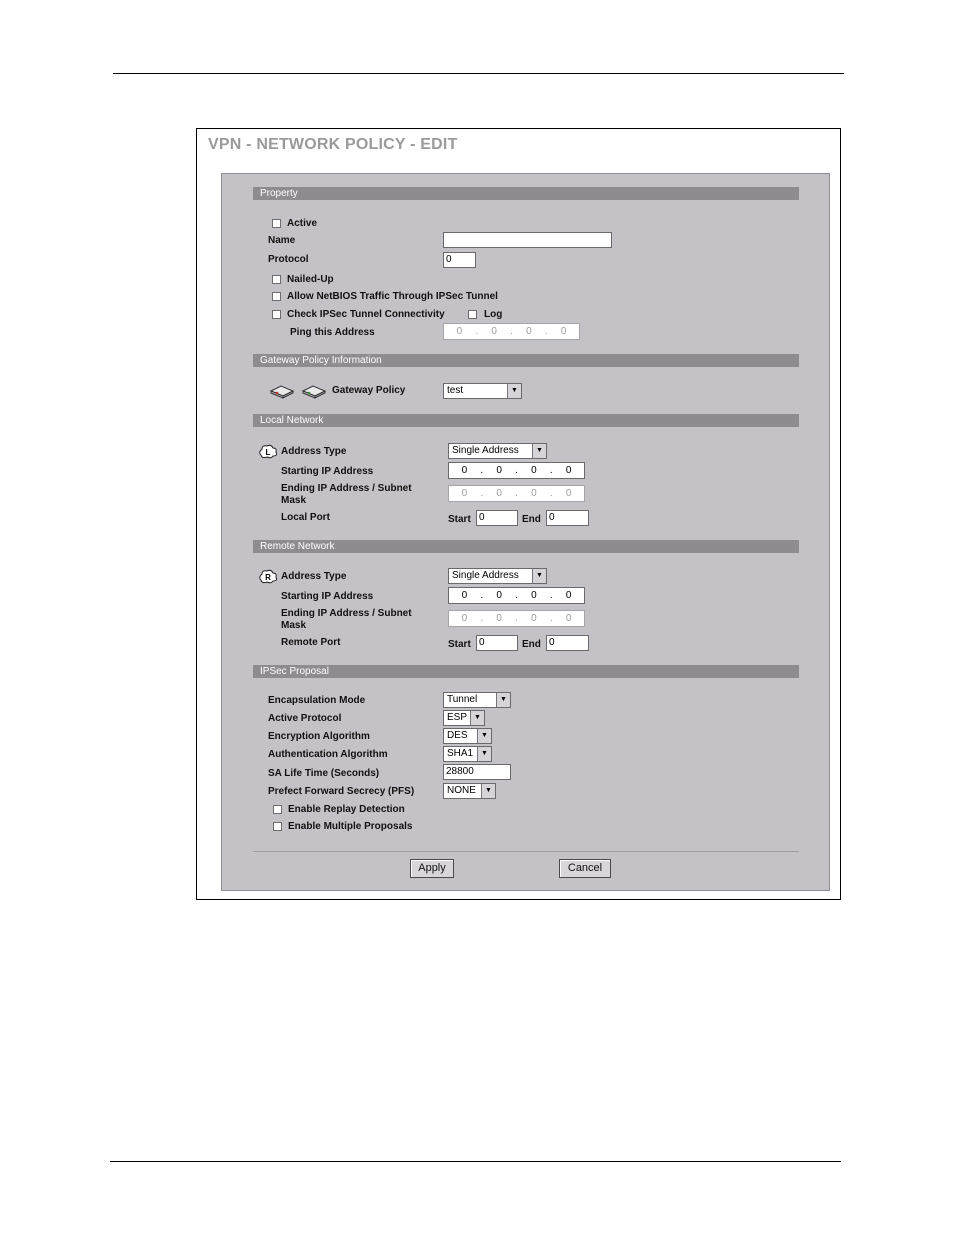 The width and height of the screenshot is (954, 1235). I want to click on form-separator, so click(526, 851).